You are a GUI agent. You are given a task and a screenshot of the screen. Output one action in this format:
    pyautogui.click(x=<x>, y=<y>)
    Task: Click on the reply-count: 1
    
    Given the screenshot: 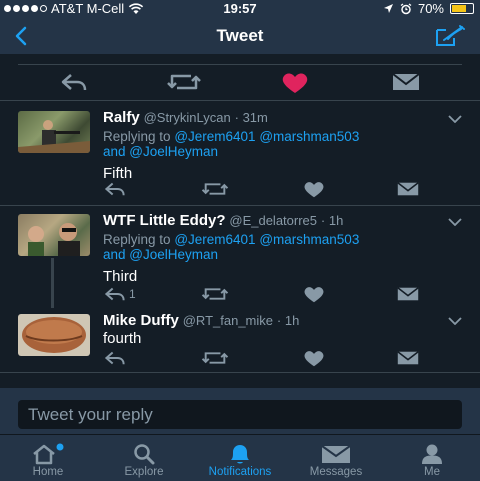 What is the action you would take?
    pyautogui.click(x=132, y=294)
    